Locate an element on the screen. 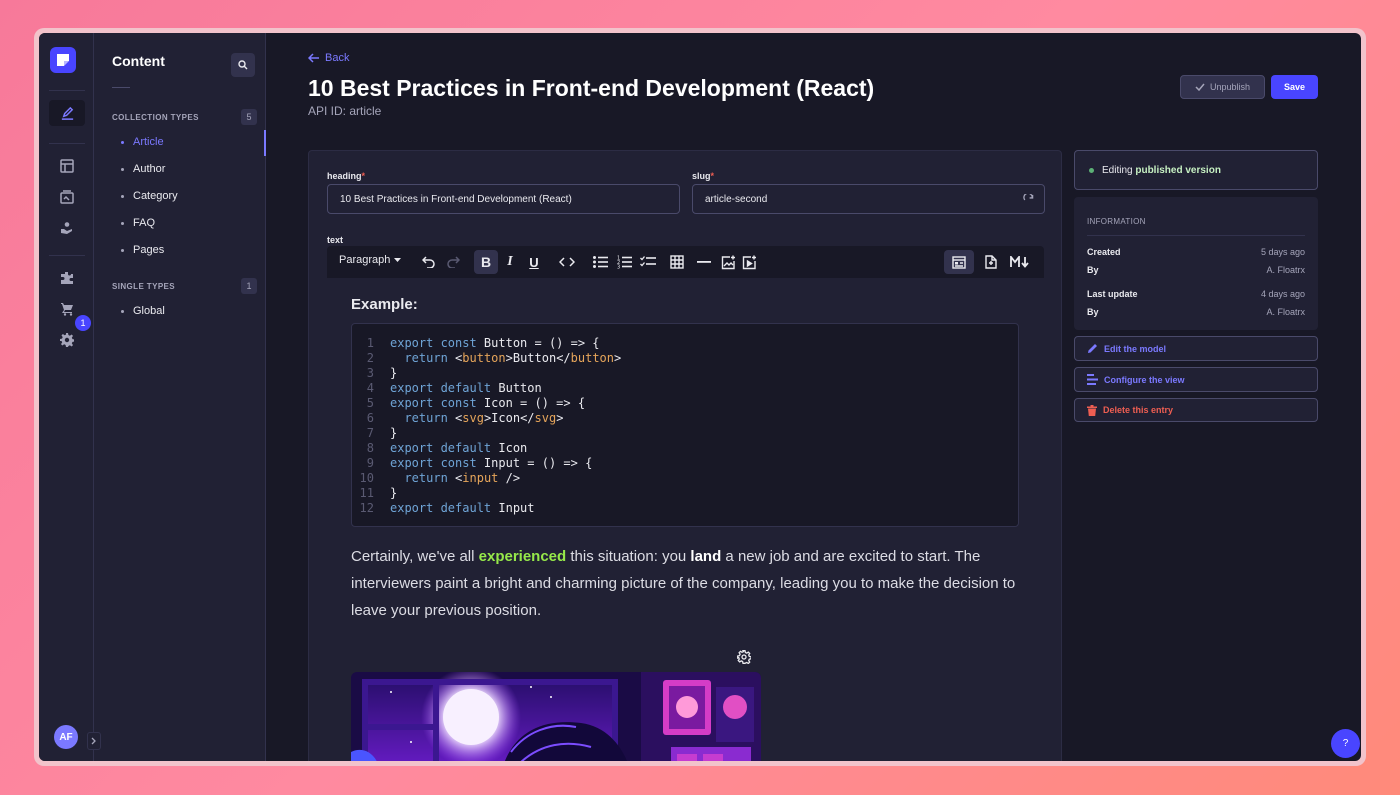 This screenshot has width=1400, height=795. article-image is located at coordinates (556, 716).